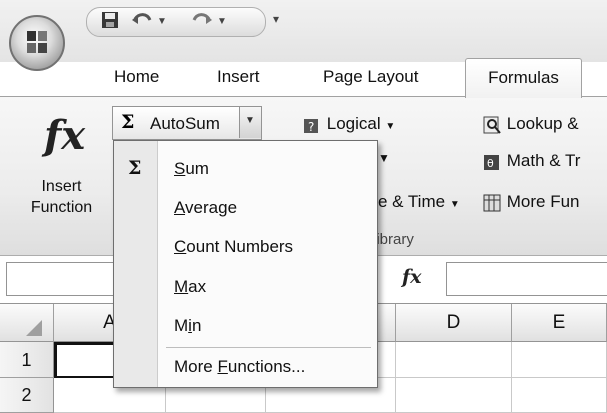  Describe the element at coordinates (191, 169) in the screenshot. I see `menu-item-sum: Sum` at that location.